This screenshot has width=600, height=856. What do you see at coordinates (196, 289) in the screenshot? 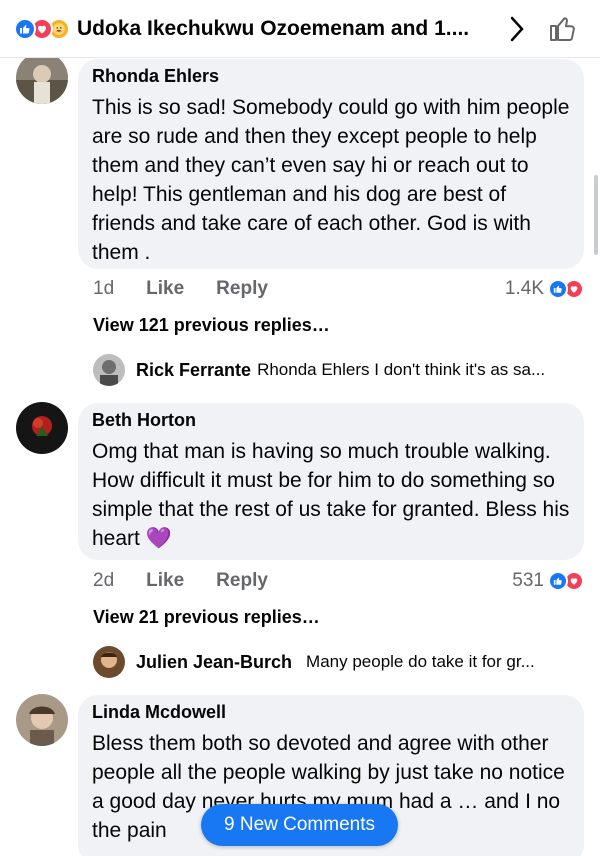
I see `comment-actions: 1d Like Reply` at bounding box center [196, 289].